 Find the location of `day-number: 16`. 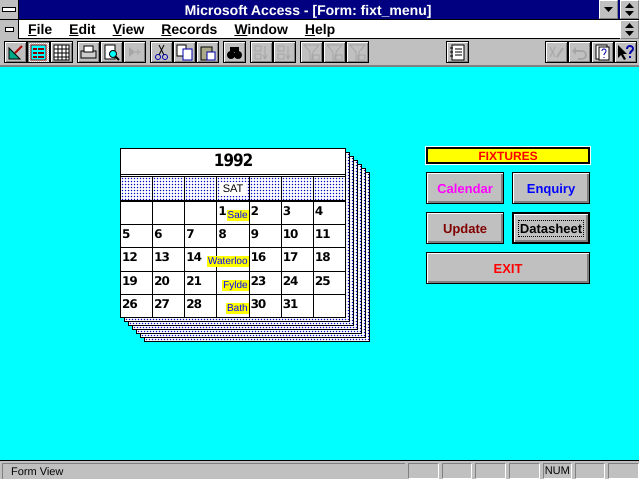

day-number: 16 is located at coordinates (258, 257).